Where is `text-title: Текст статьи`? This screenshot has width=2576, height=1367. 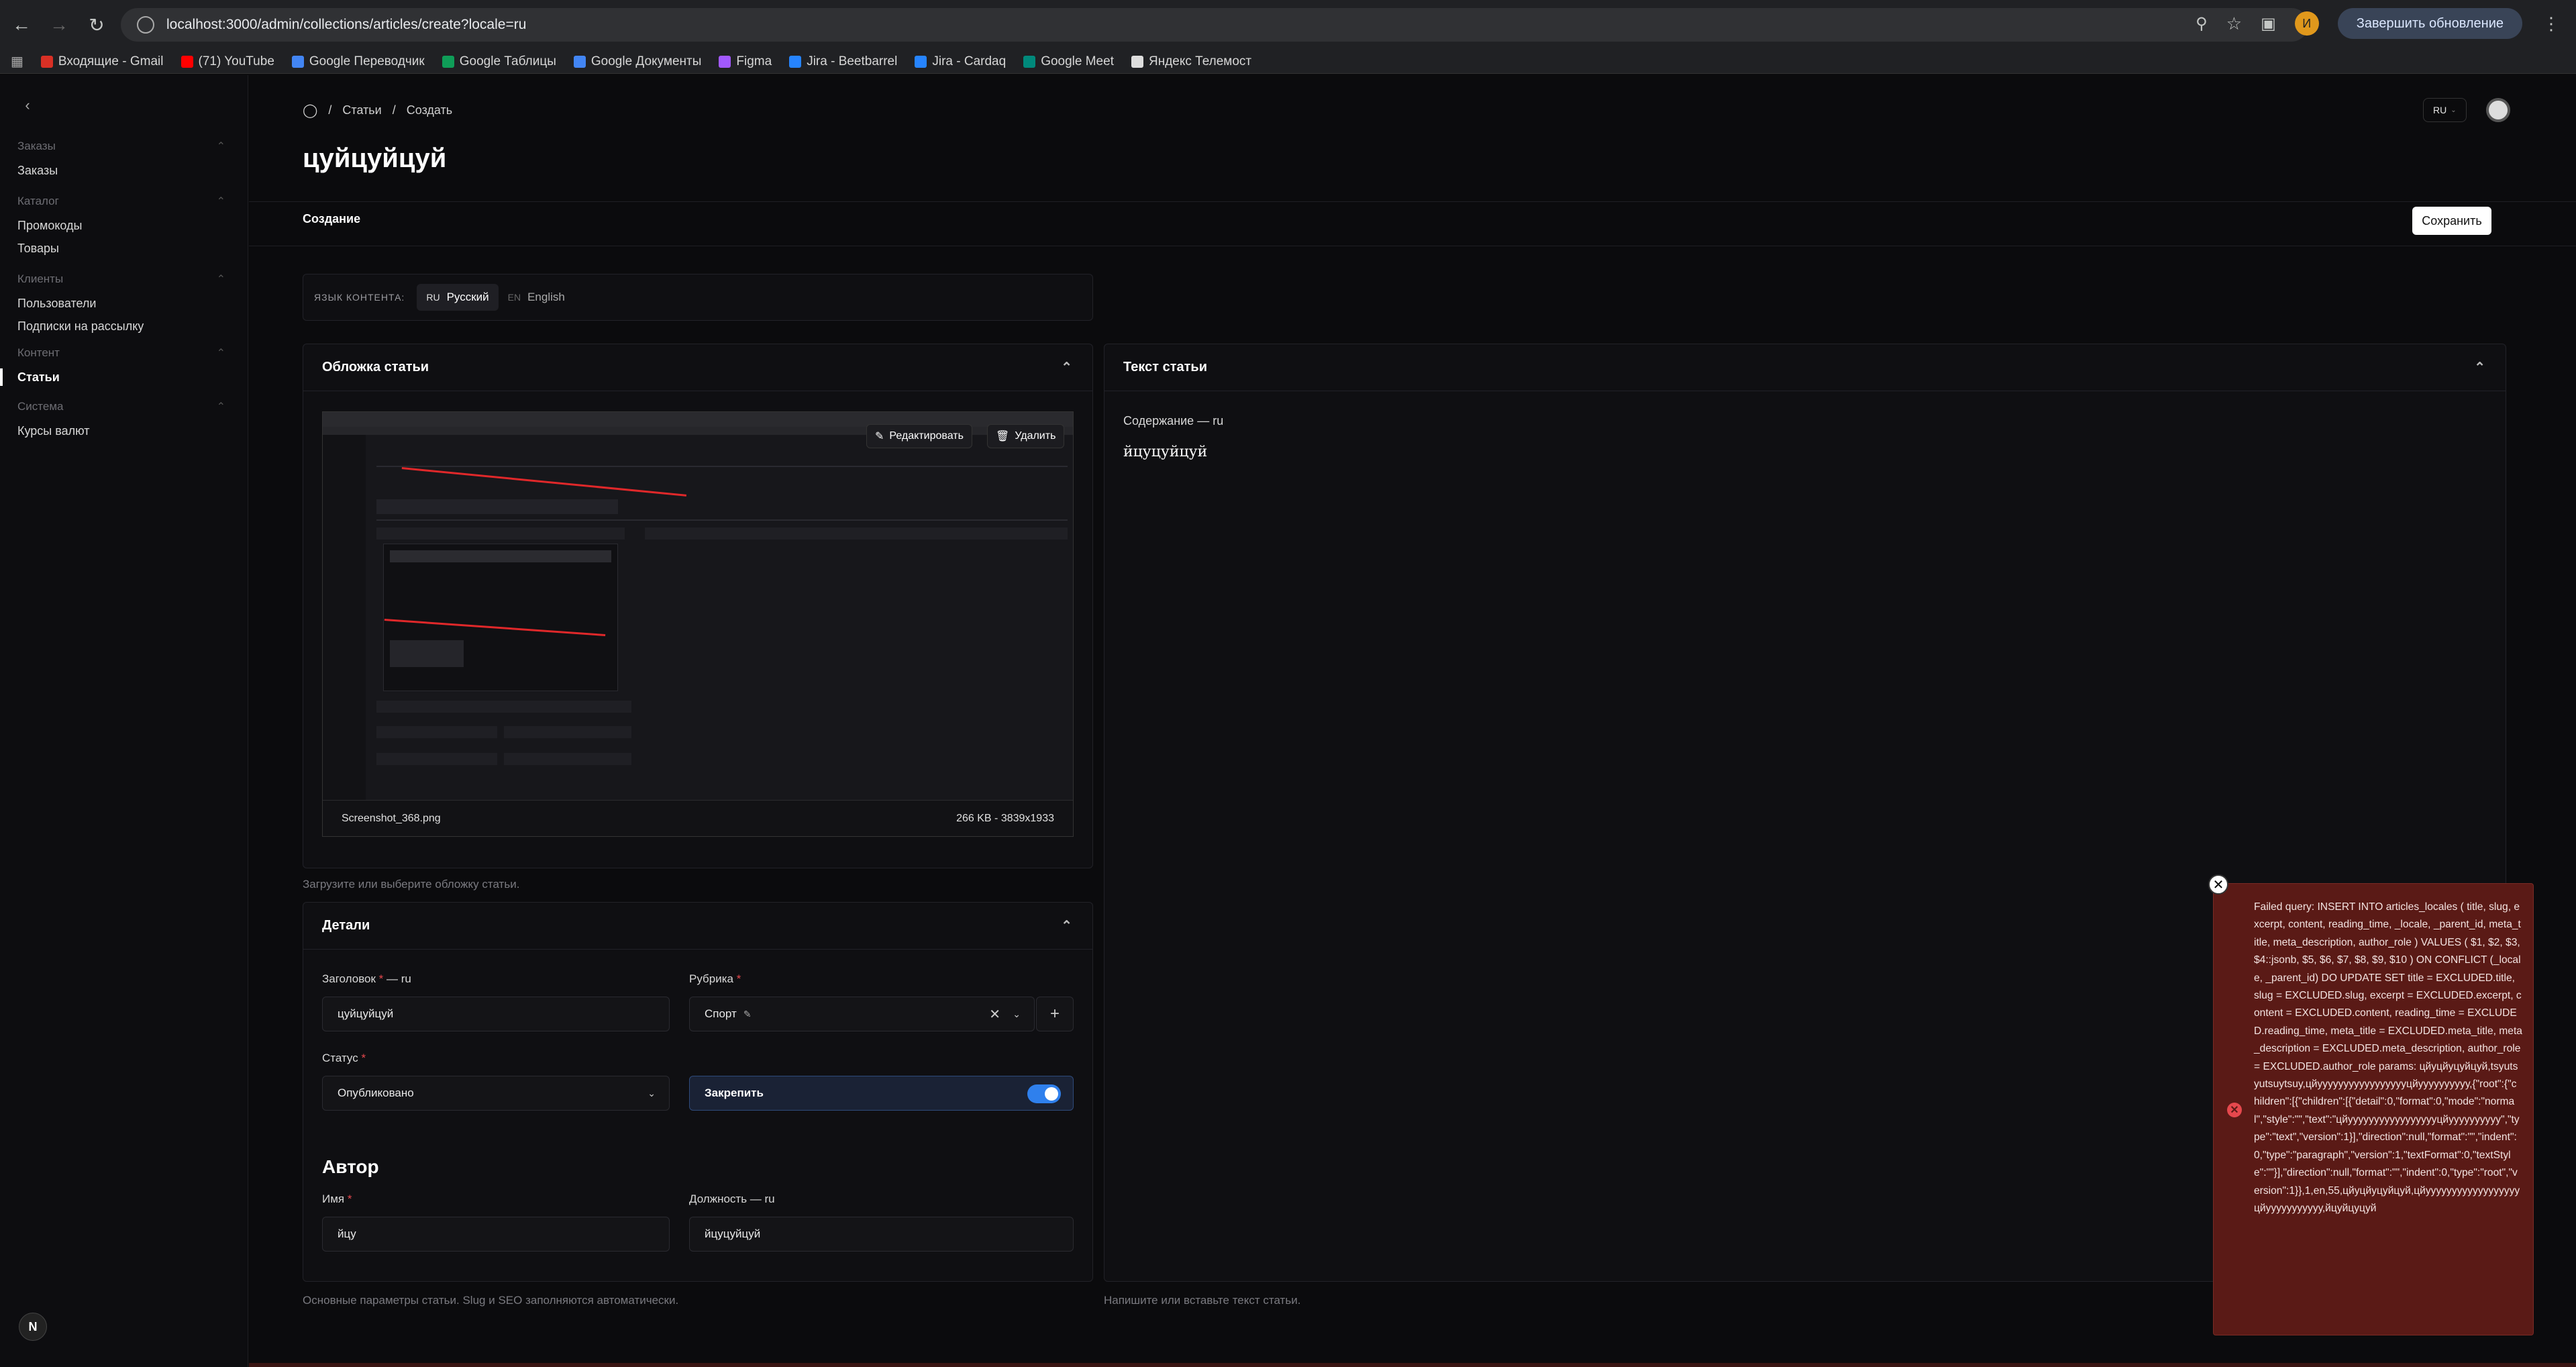 text-title: Текст статьи is located at coordinates (1165, 367).